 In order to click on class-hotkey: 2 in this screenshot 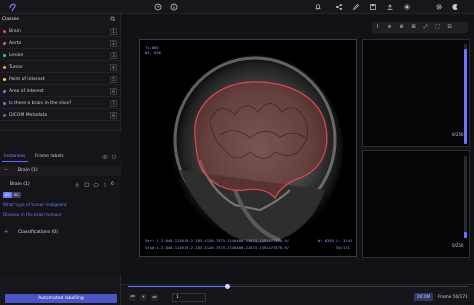, I will do `click(113, 43)`.